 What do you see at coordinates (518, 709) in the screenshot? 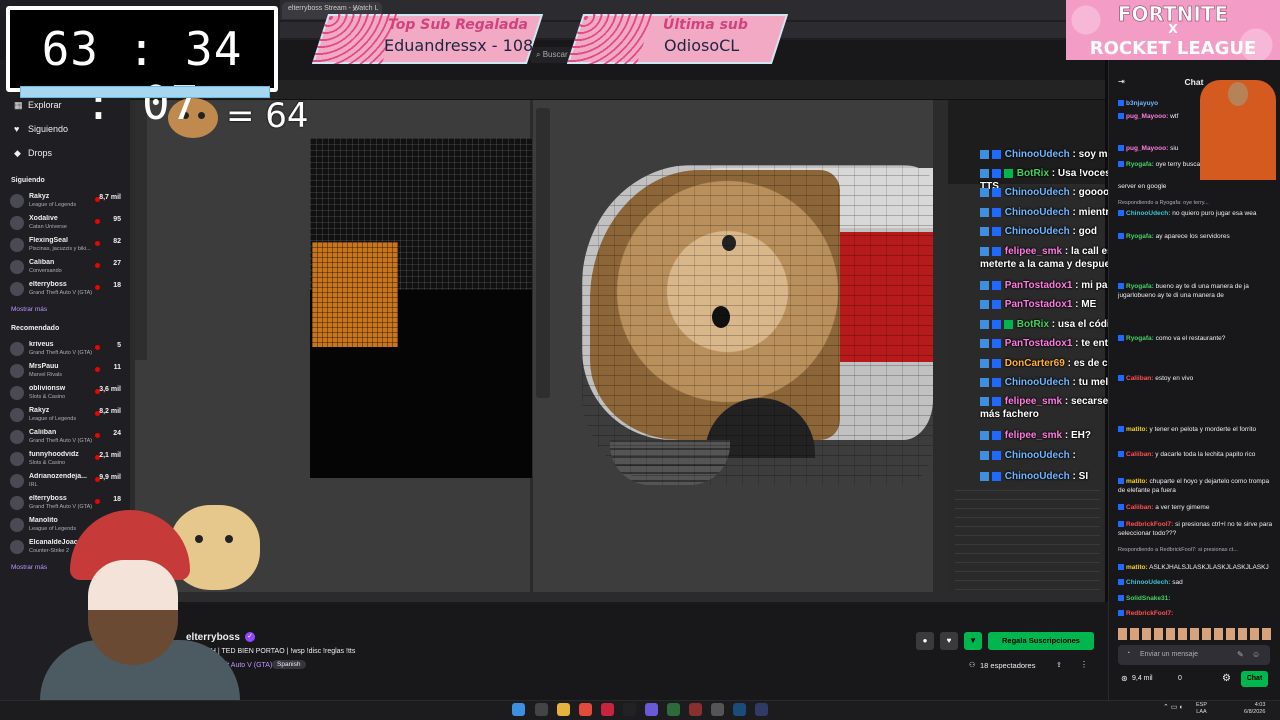
I see `start-icon` at bounding box center [518, 709].